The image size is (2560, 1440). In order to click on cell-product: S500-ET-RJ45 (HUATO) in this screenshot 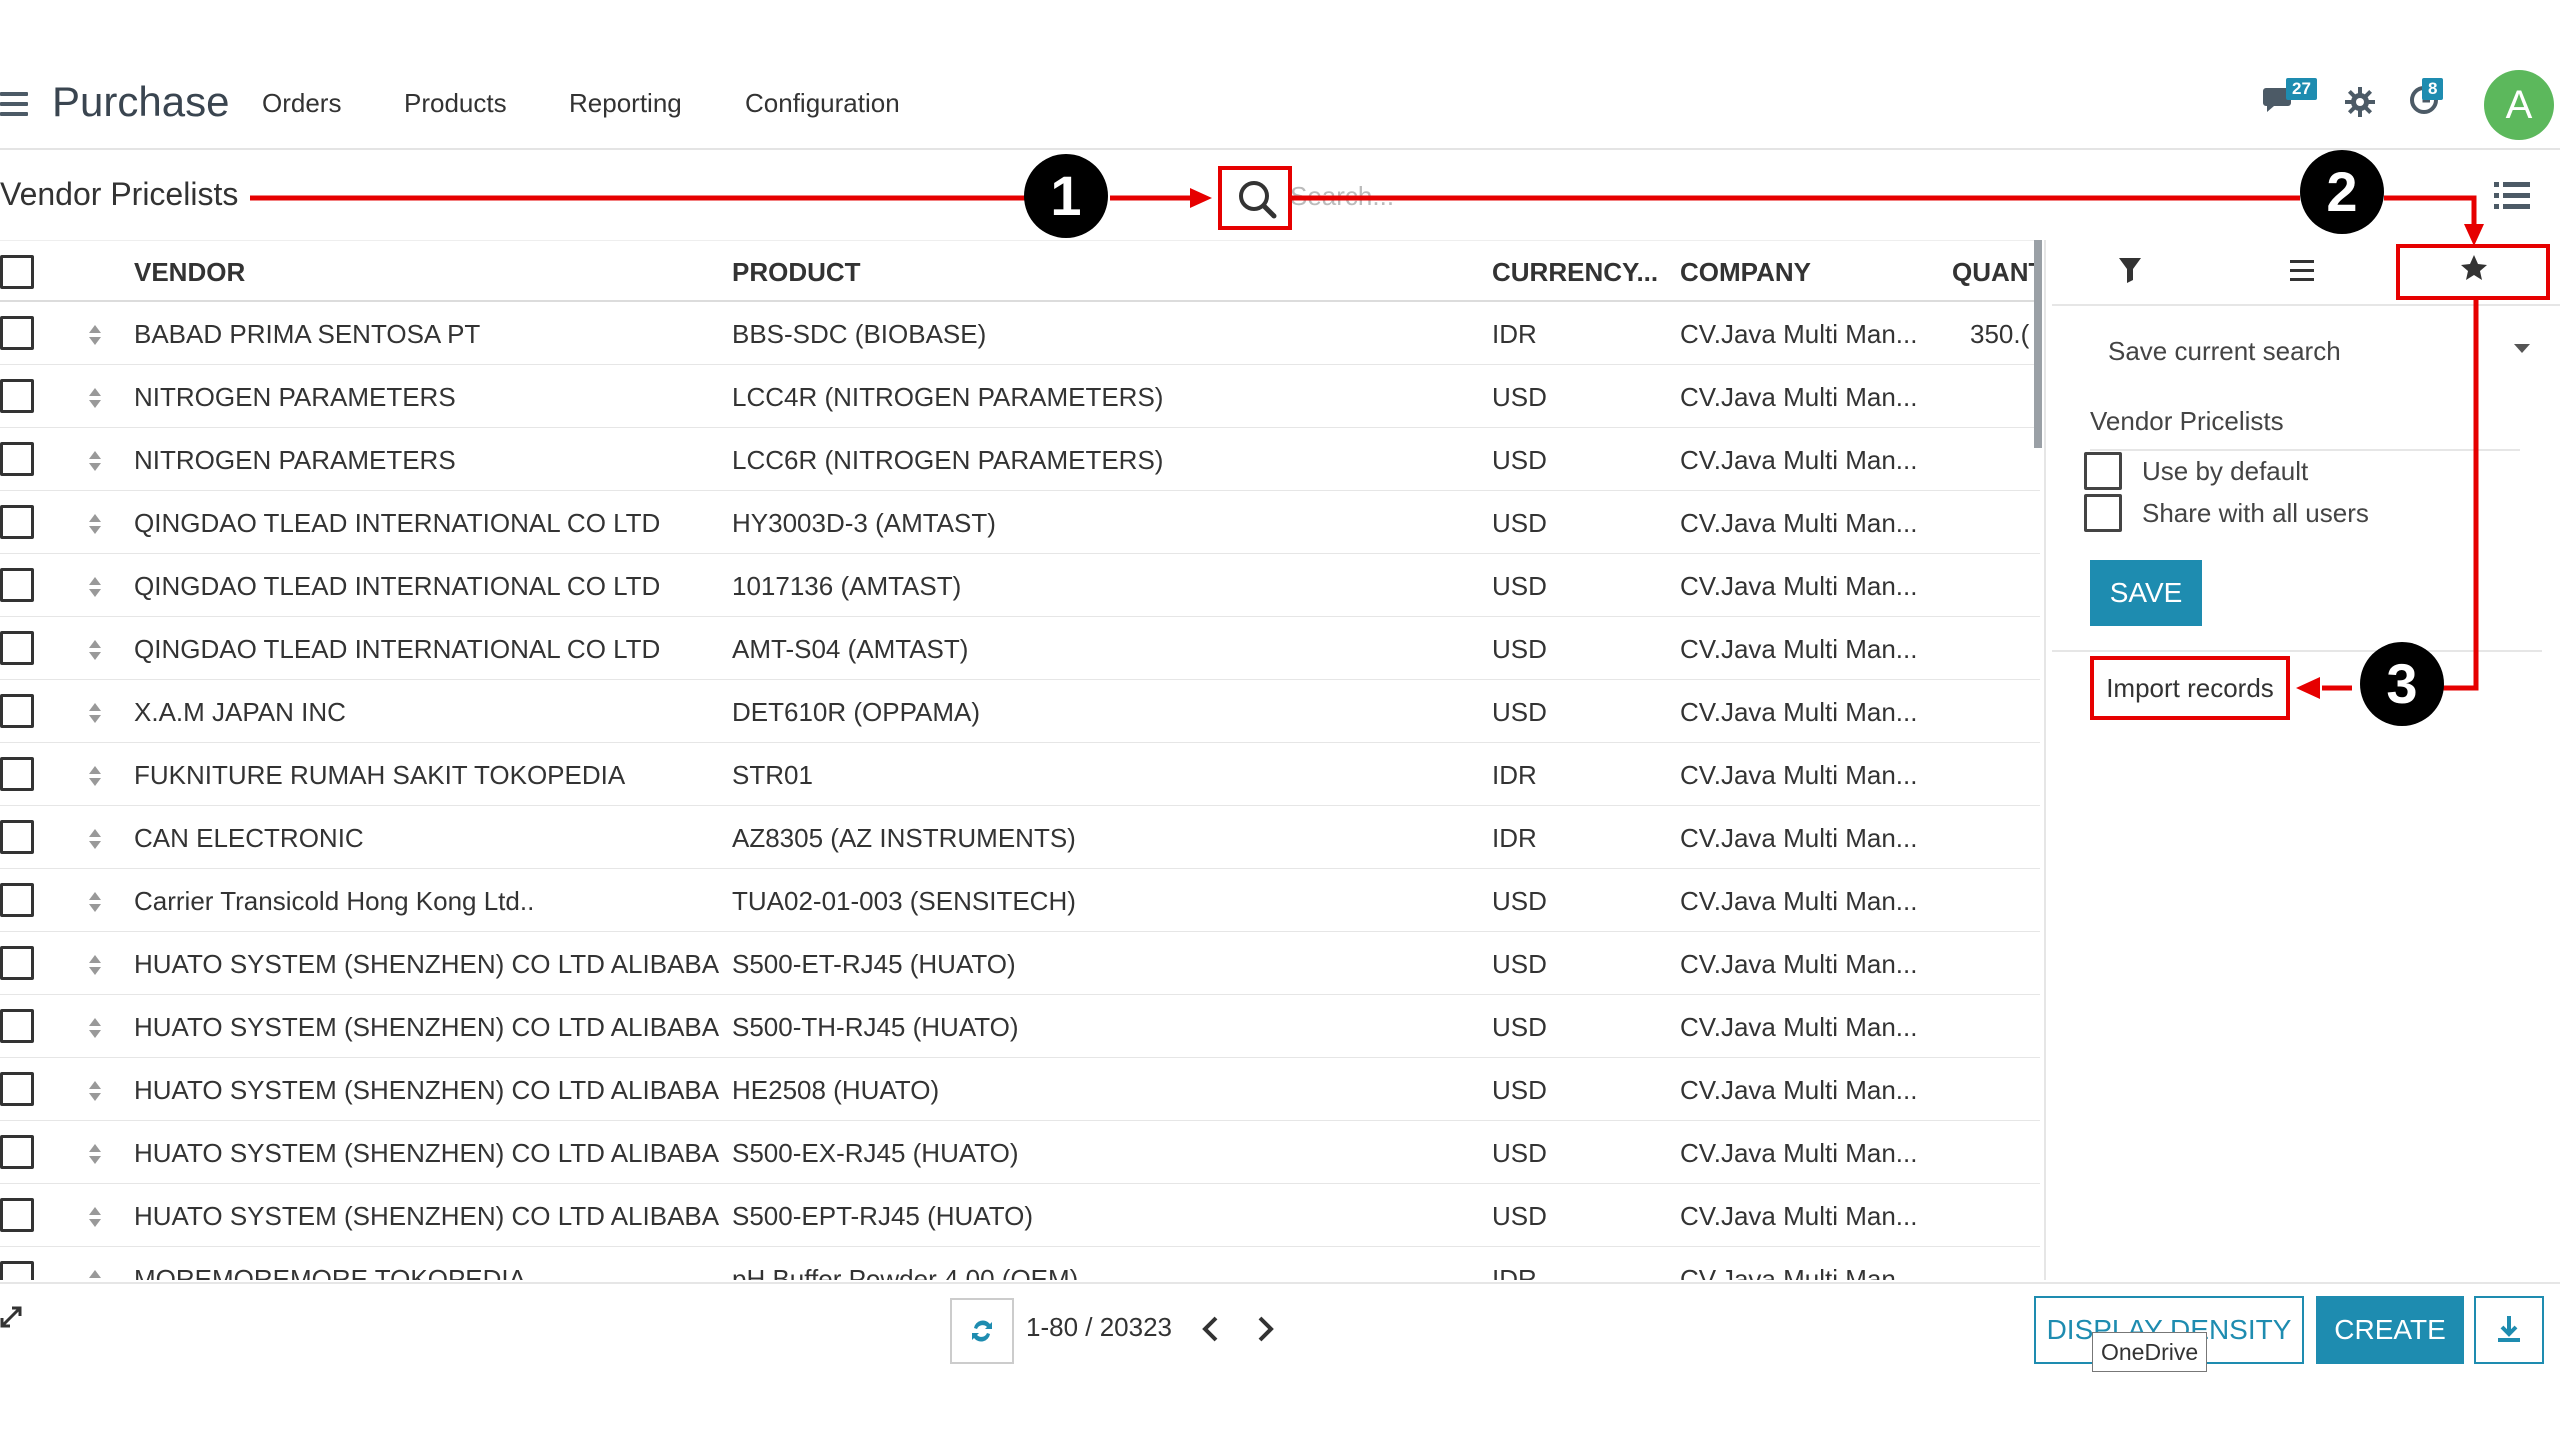, I will do `click(874, 964)`.